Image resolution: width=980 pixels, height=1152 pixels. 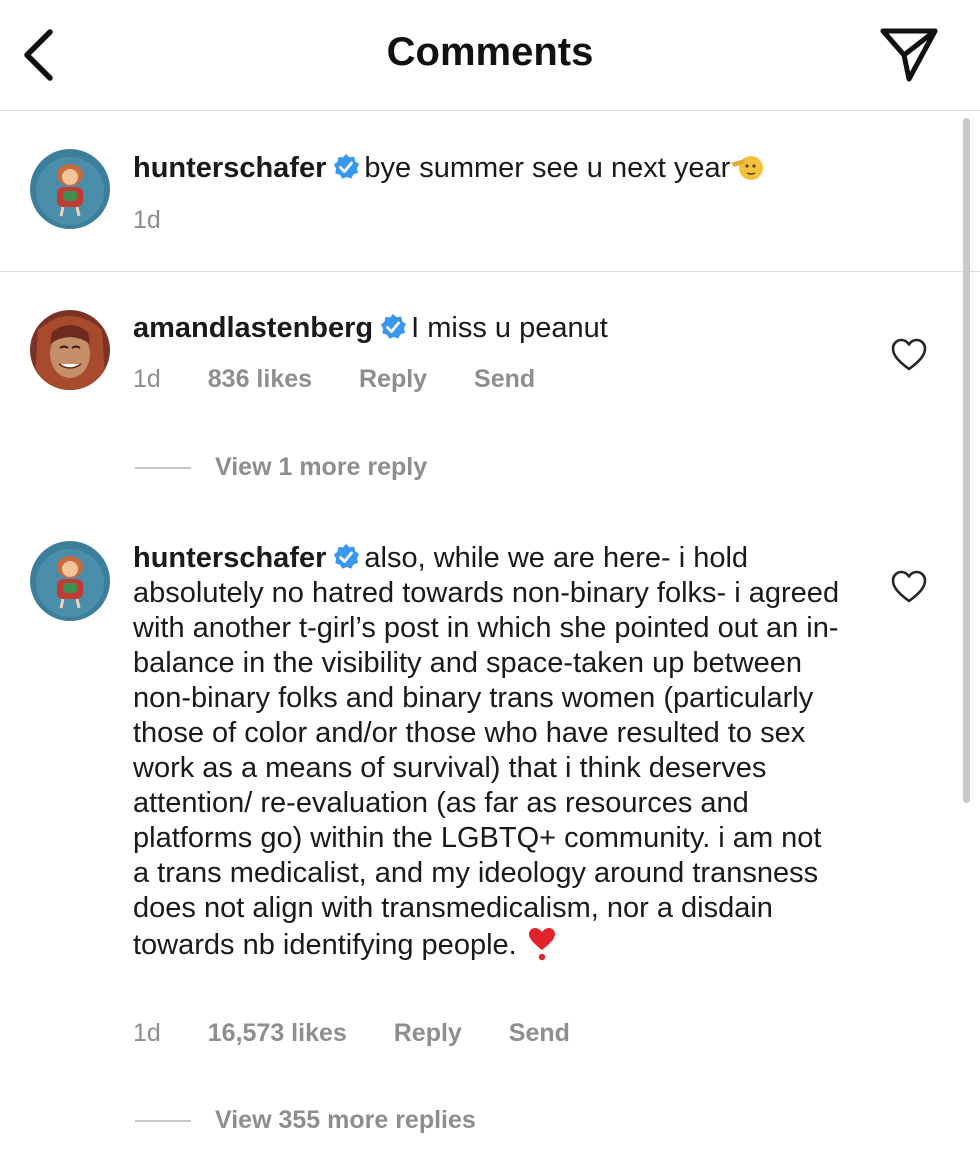 I want to click on scrollbar, so click(x=966, y=460).